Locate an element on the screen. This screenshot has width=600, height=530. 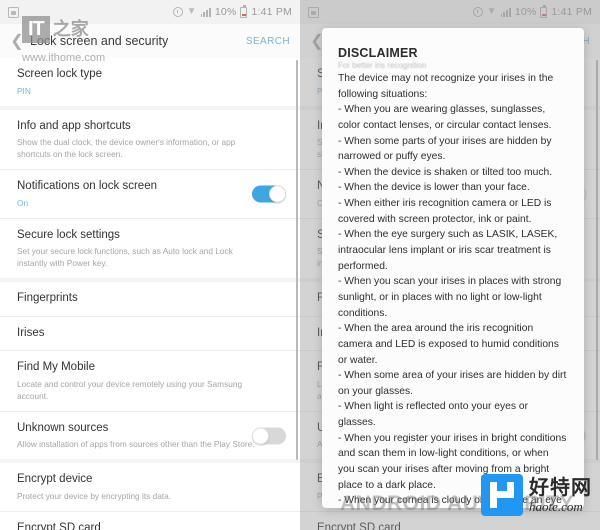
settings-row-title: Fingerprints is located at coordinates (47, 298).